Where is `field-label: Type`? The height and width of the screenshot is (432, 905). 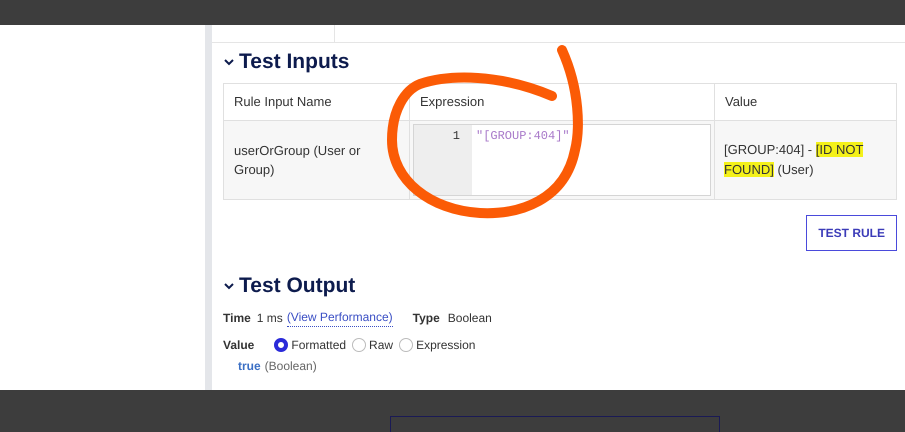 field-label: Type is located at coordinates (426, 318).